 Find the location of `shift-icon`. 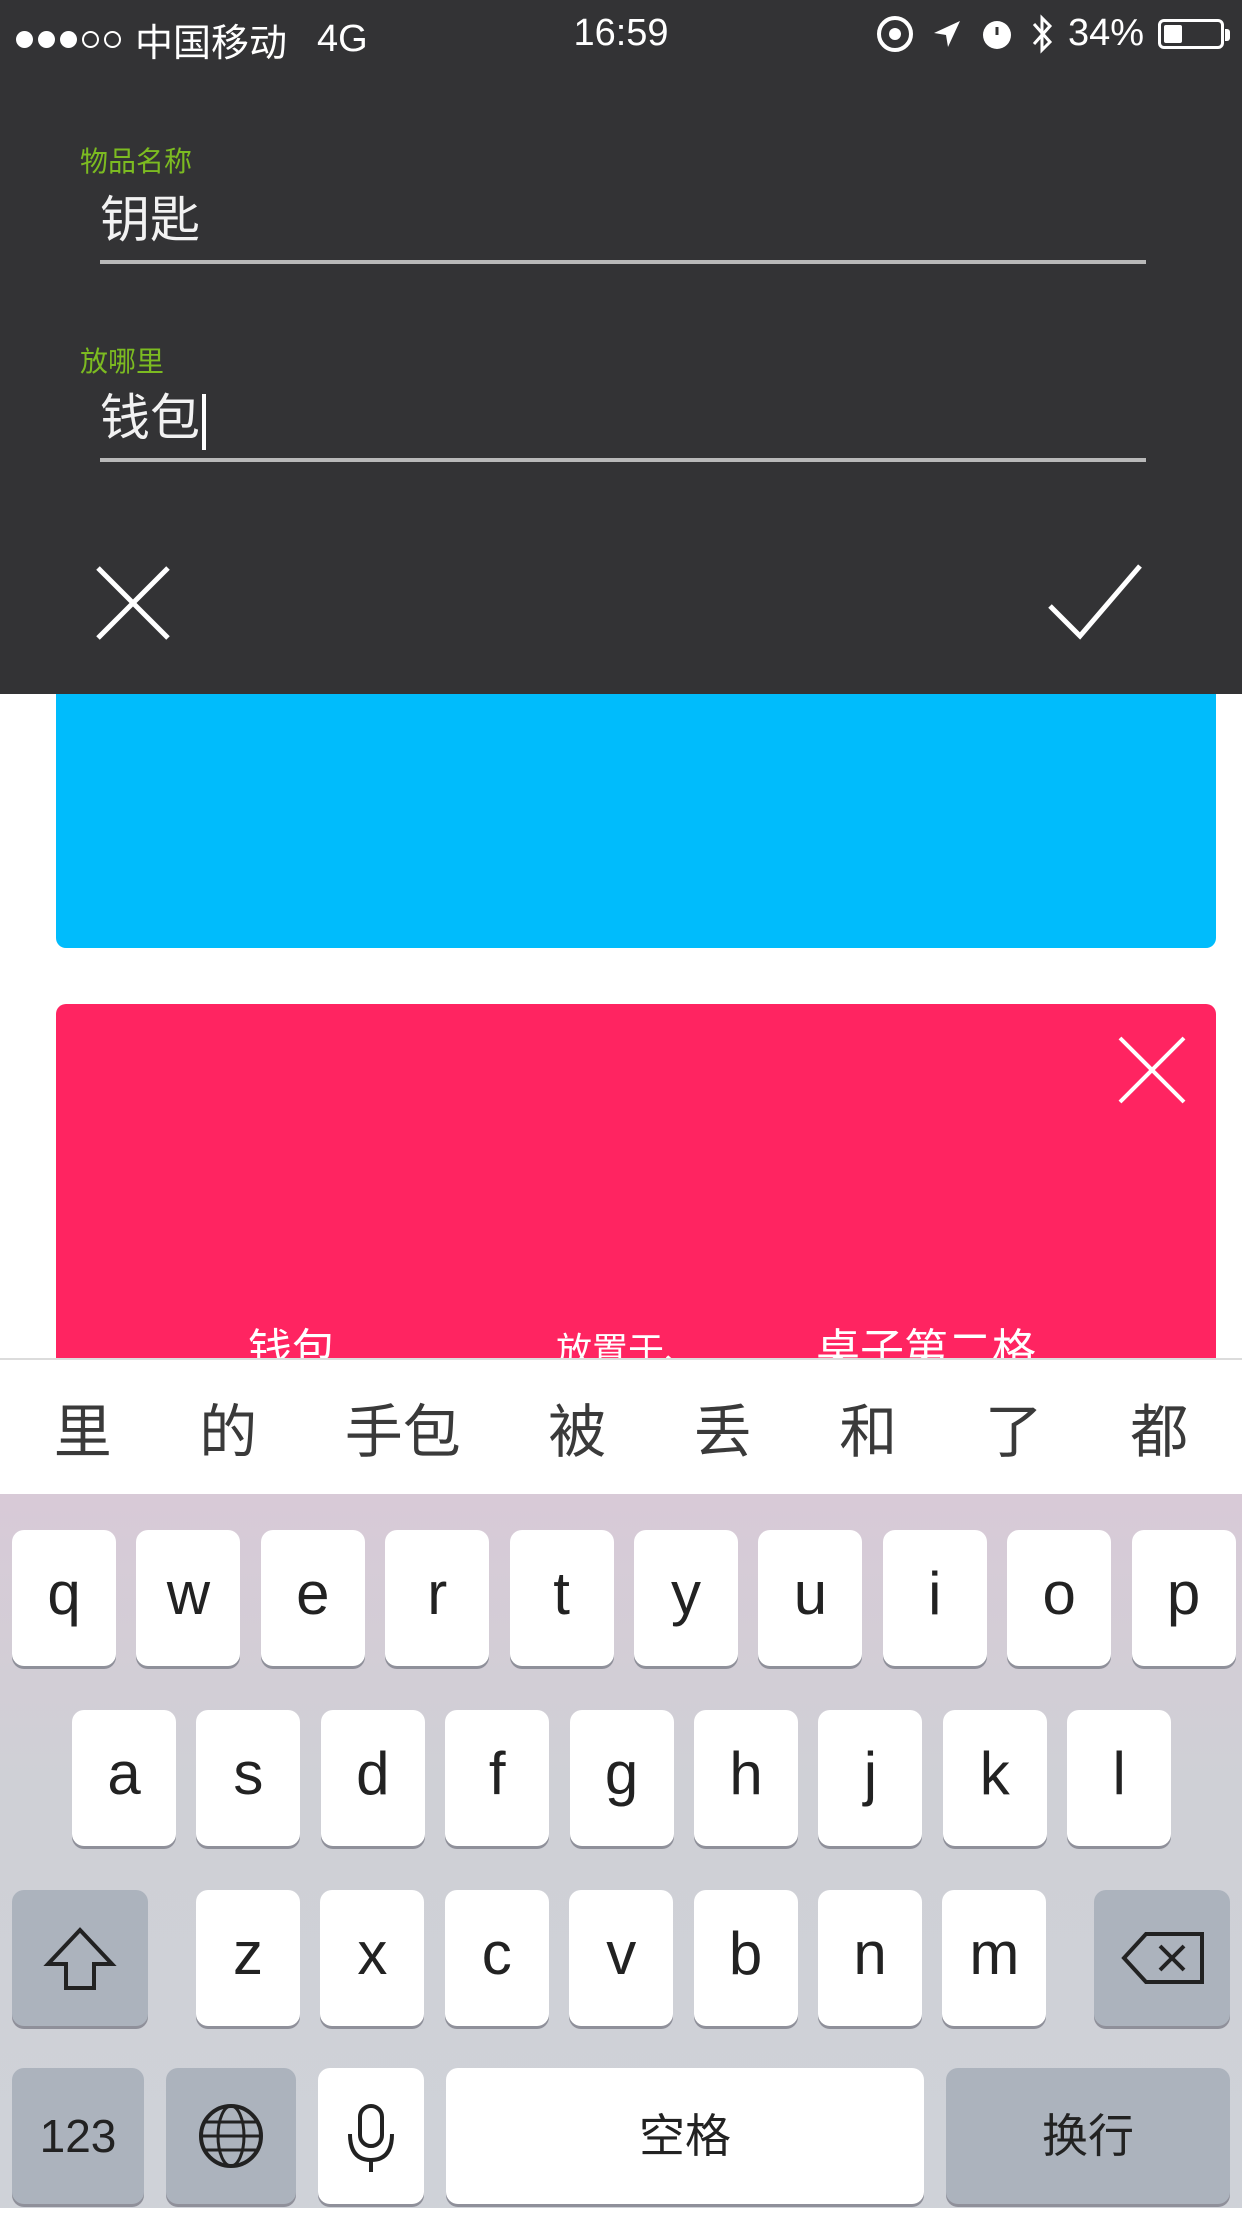

shift-icon is located at coordinates (80, 1958).